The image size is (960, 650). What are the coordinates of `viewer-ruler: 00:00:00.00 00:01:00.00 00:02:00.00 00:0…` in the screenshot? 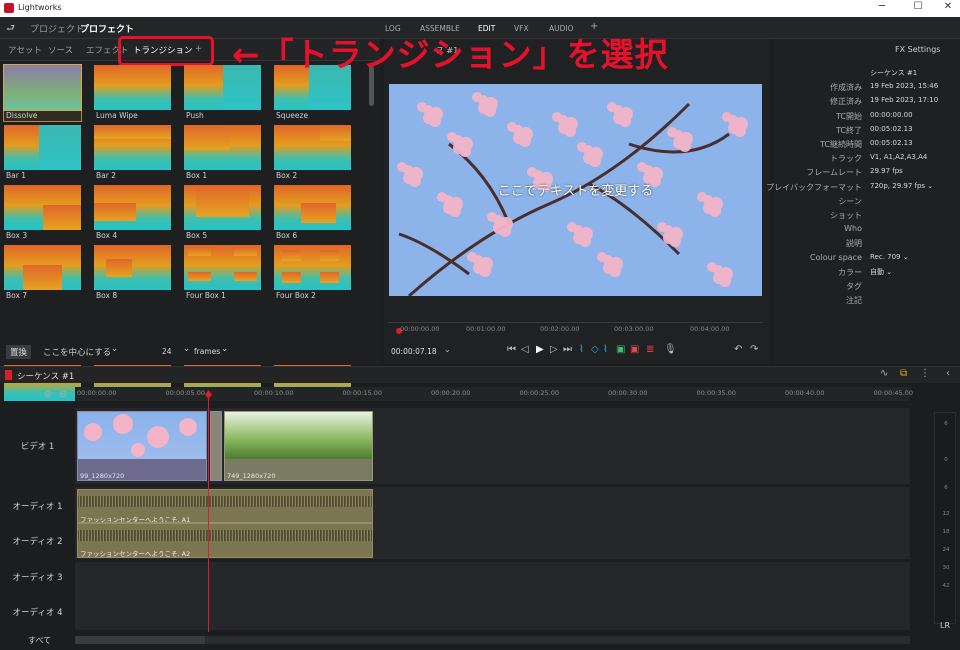 It's located at (575, 330).